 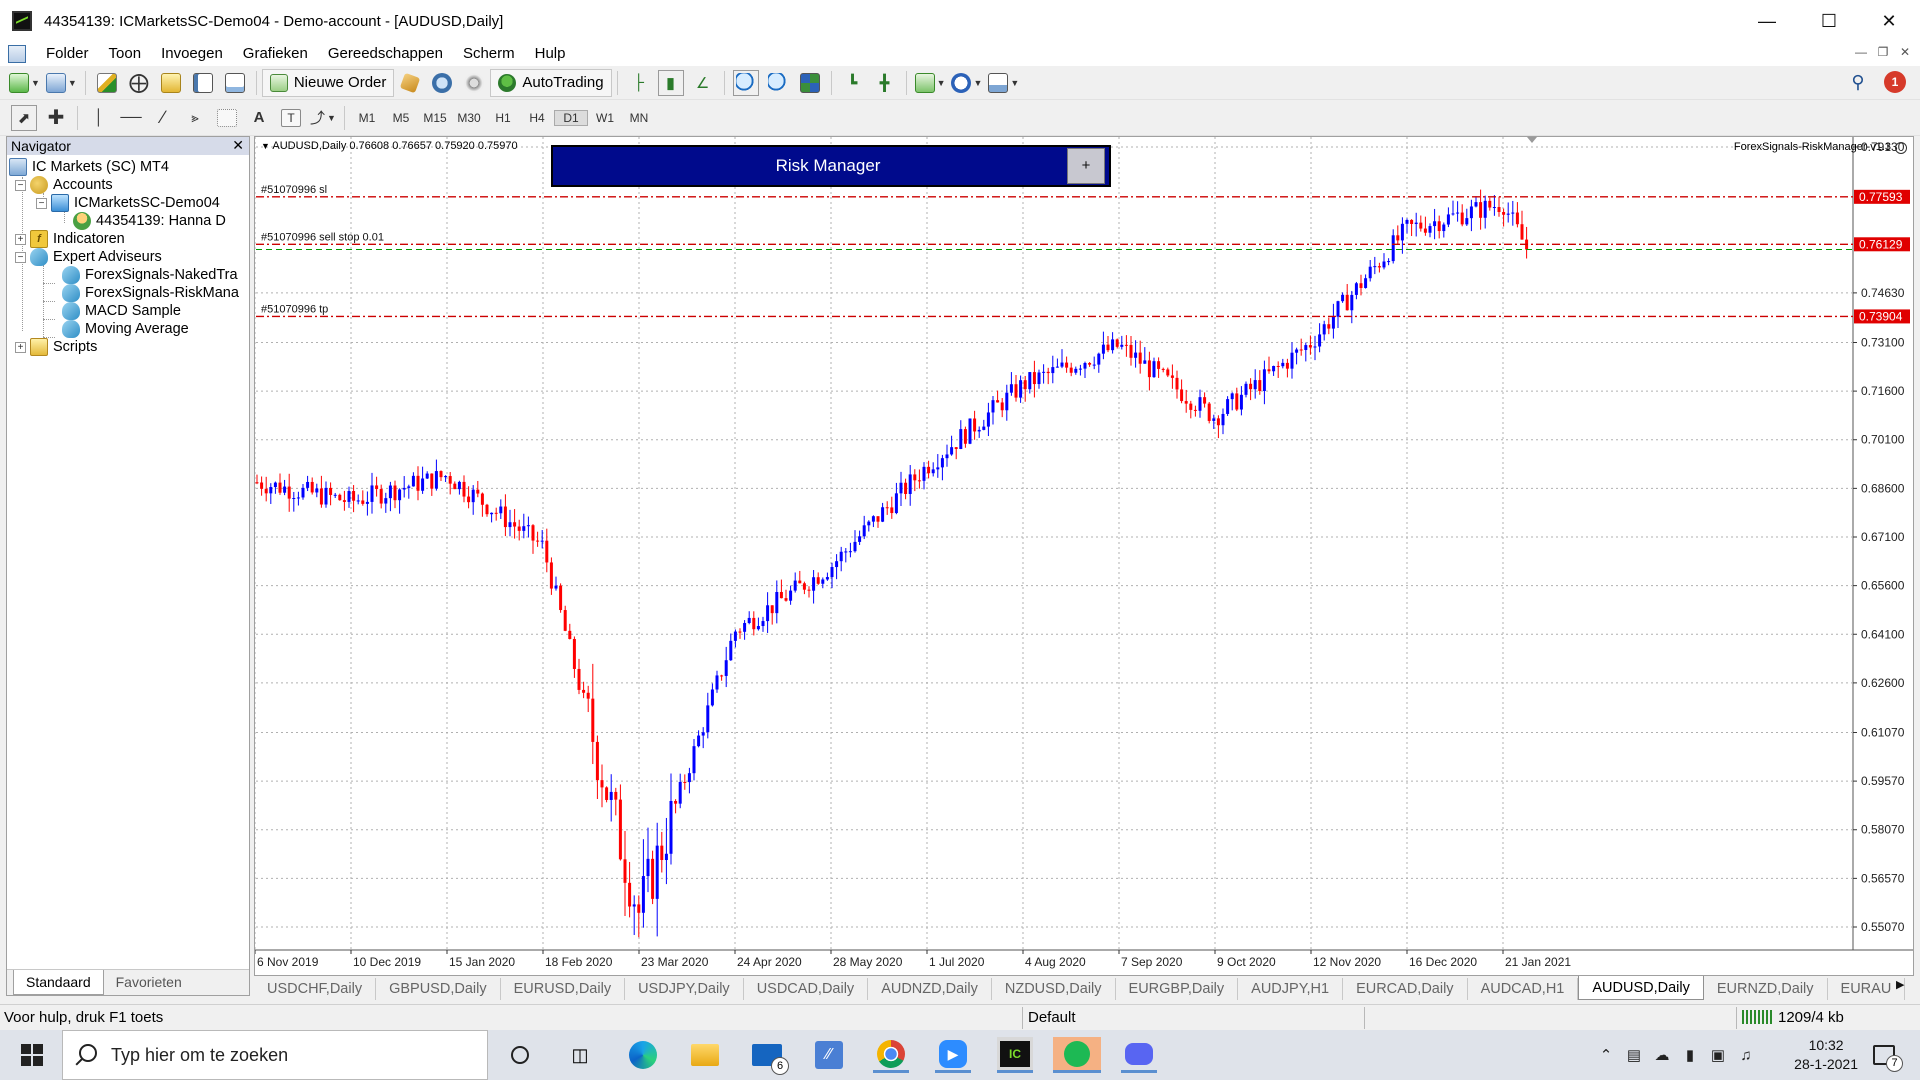 I want to click on trendline-icon: ∕, so click(x=163, y=118).